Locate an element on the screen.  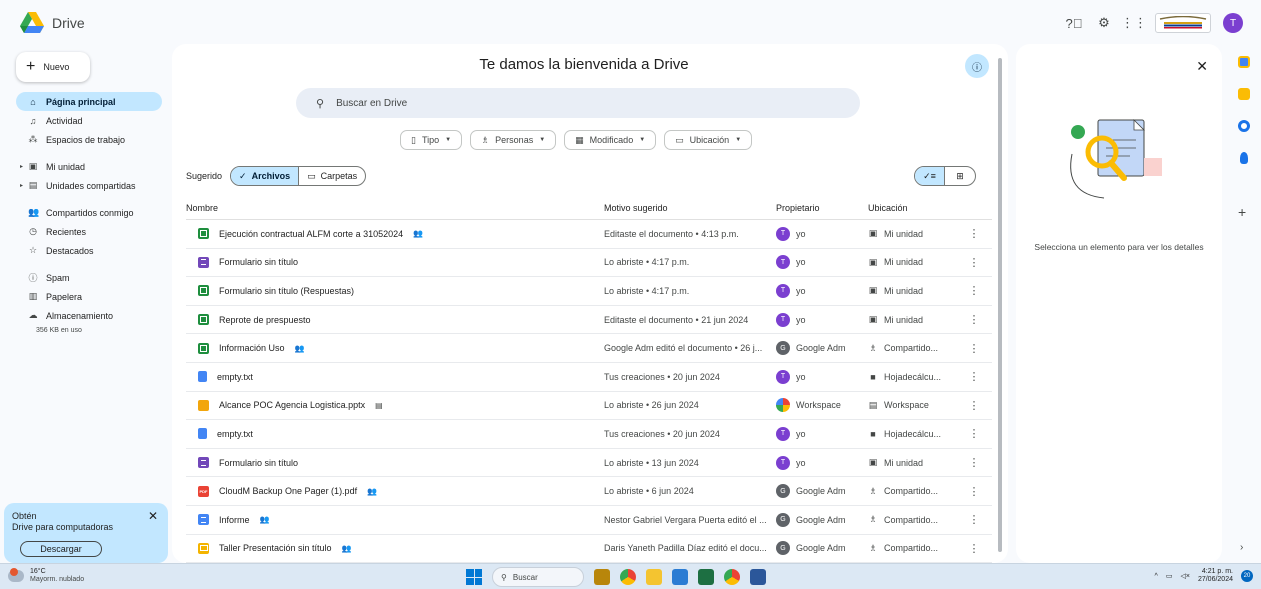
organization-logo is located at coordinates (1183, 23).